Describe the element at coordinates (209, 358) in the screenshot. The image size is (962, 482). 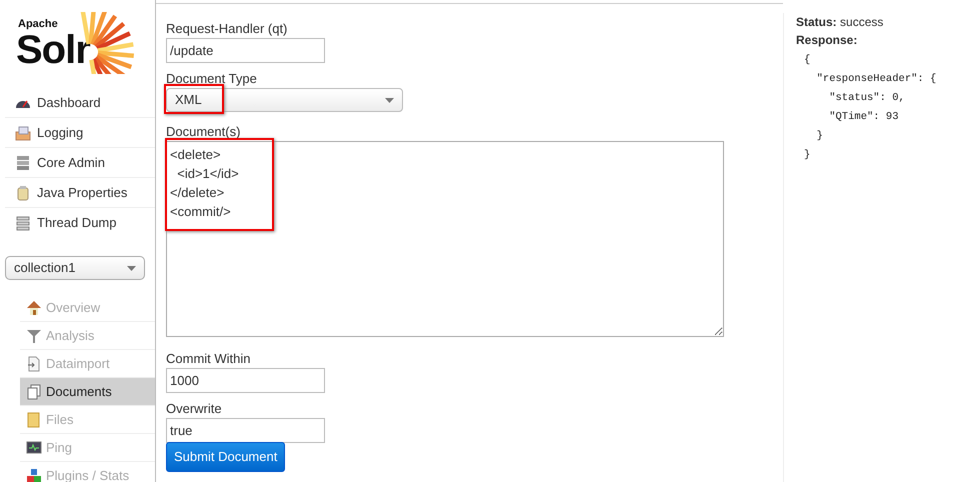
I see `field-label: Commit Within` at that location.